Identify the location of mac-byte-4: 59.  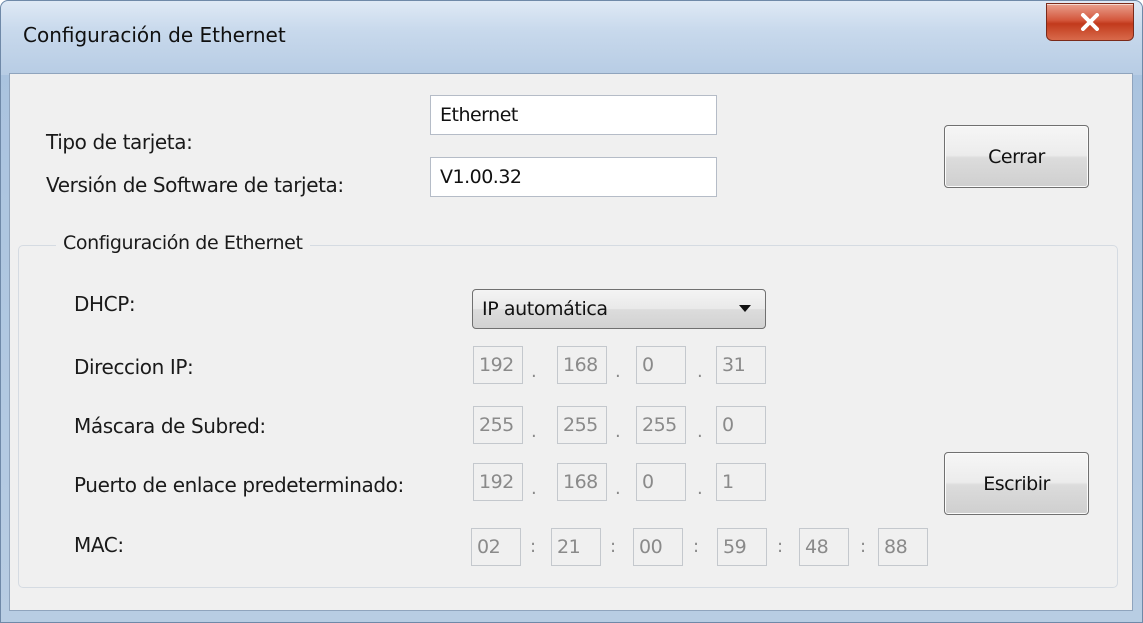
(742, 547).